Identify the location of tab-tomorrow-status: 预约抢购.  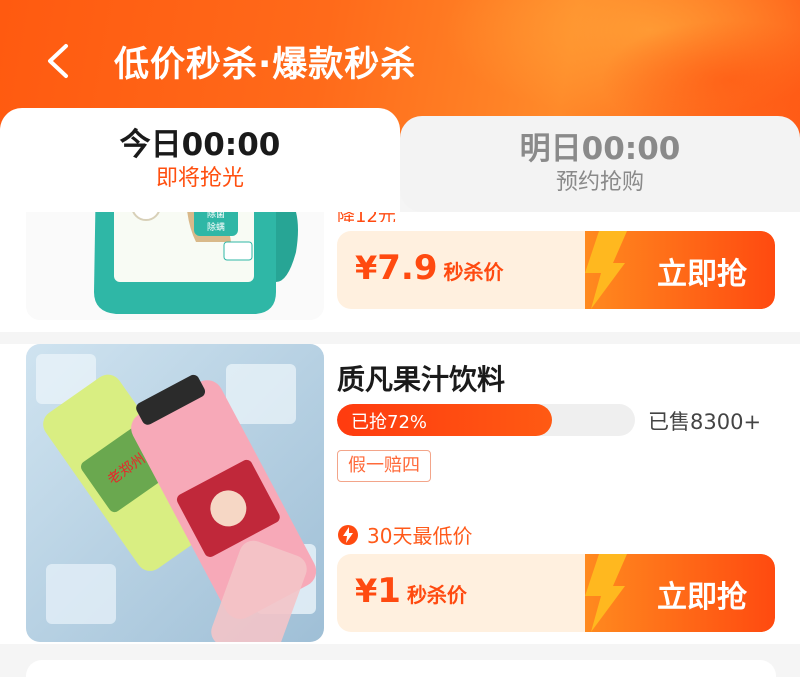
(599, 182).